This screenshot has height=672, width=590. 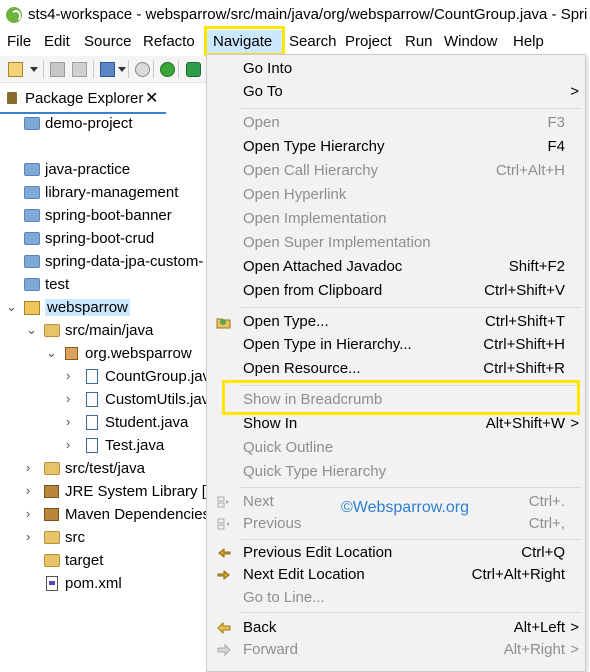 I want to click on tree-item-label: src, so click(x=75, y=537).